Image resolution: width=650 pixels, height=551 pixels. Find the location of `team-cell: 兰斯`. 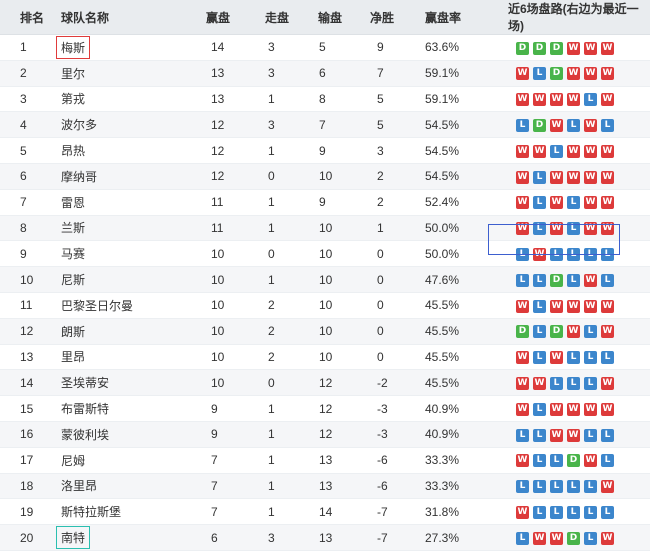

team-cell: 兰斯 is located at coordinates (130, 228).